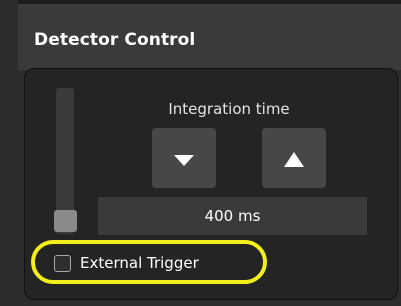 Image resolution: width=401 pixels, height=306 pixels. What do you see at coordinates (229, 109) in the screenshot?
I see `integration-time-label: Integration time` at bounding box center [229, 109].